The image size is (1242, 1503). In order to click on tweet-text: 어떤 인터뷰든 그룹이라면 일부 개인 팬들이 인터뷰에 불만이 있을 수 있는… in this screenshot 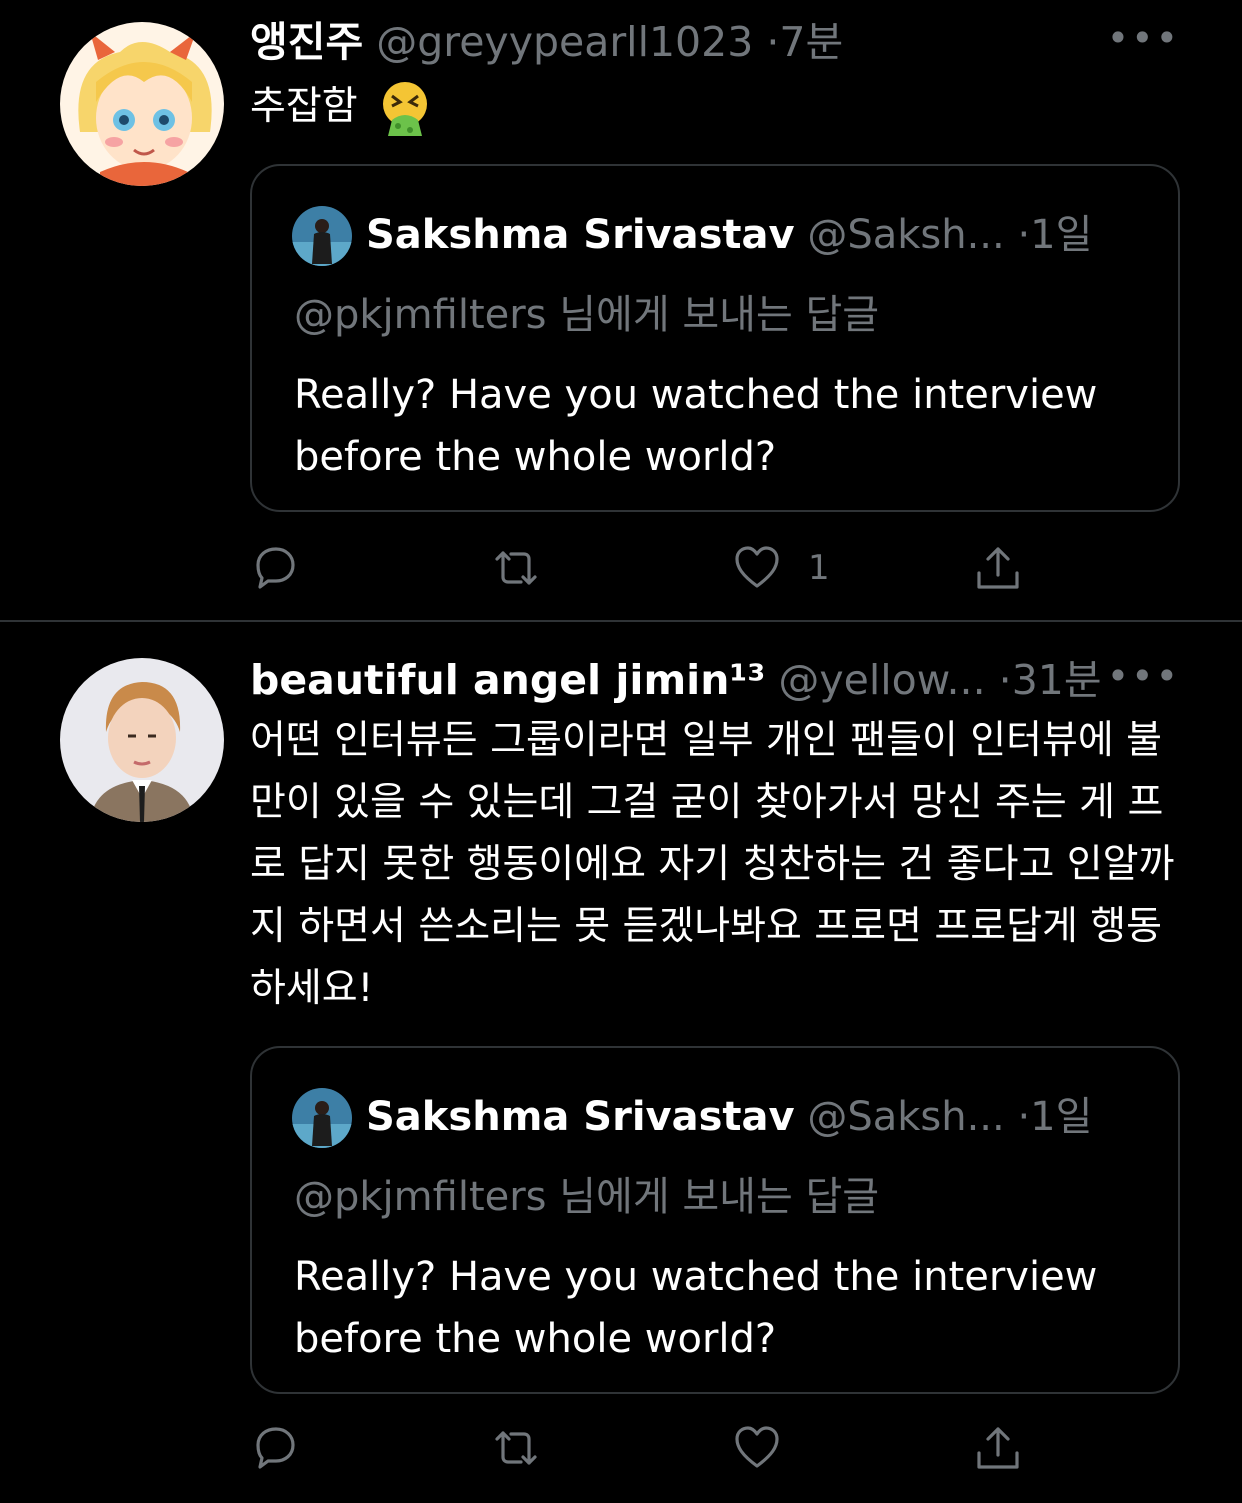, I will do `click(712, 864)`.